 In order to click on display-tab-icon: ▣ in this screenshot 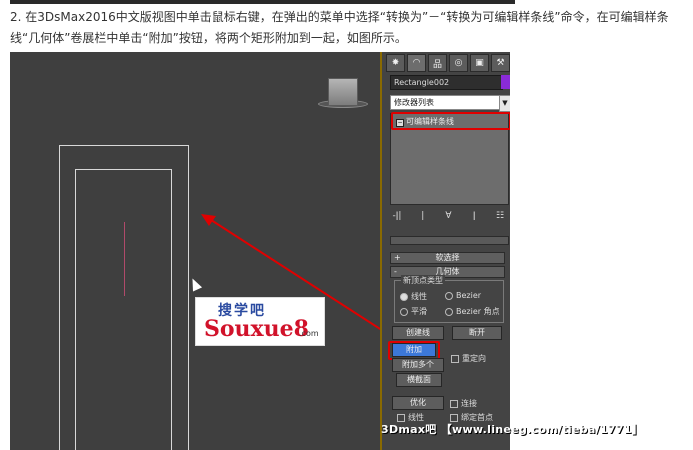, I will do `click(479, 63)`.